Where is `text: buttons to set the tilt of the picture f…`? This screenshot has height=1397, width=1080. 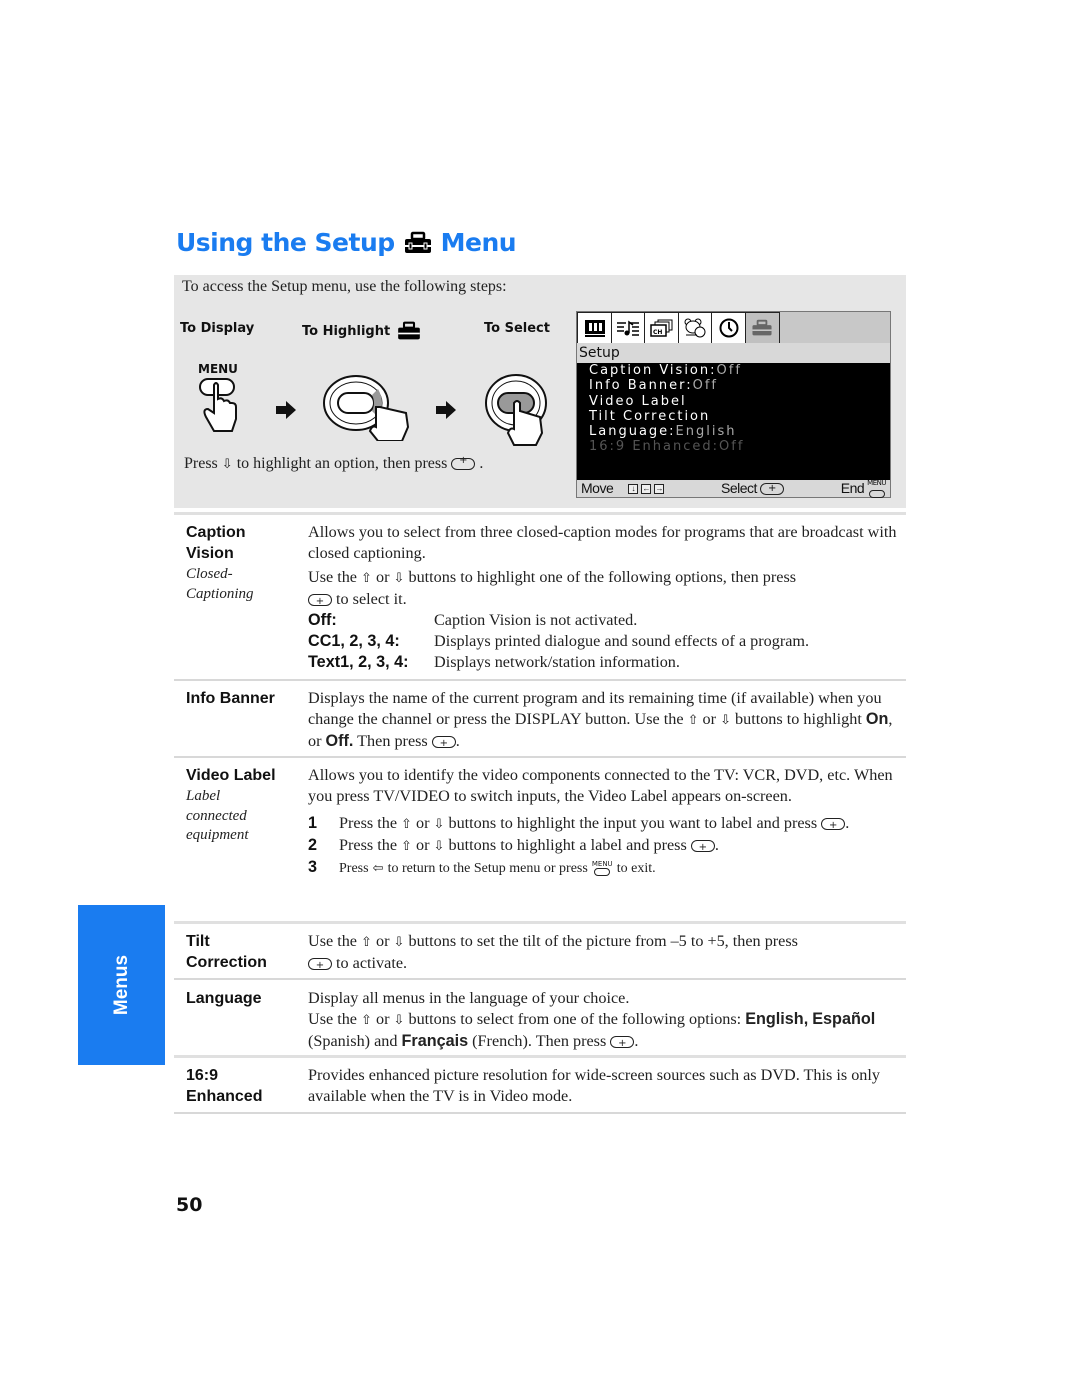 text: buttons to set the tilt of the picture f… is located at coordinates (603, 941).